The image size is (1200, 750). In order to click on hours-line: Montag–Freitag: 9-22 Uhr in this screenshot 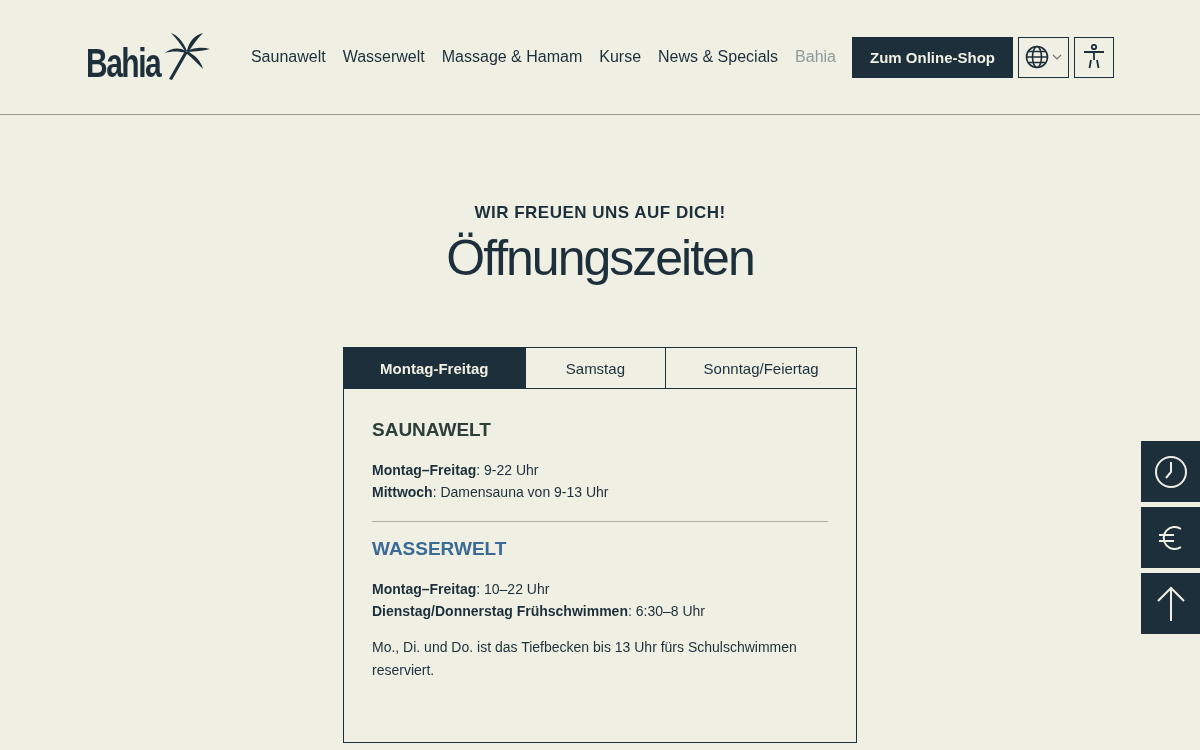, I will do `click(456, 470)`.